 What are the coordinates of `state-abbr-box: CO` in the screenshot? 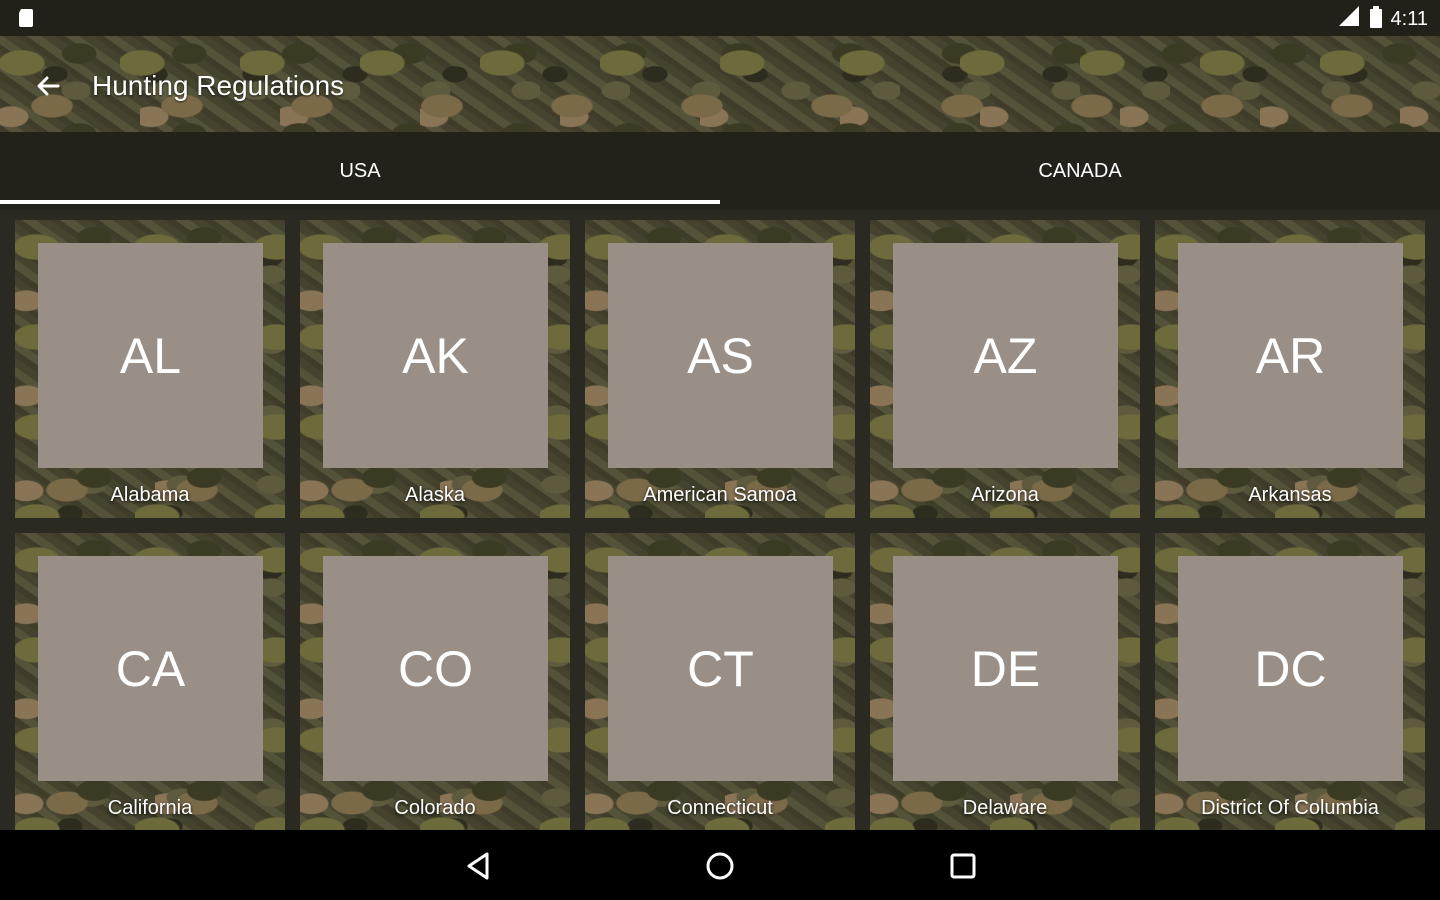 It's located at (435, 668).